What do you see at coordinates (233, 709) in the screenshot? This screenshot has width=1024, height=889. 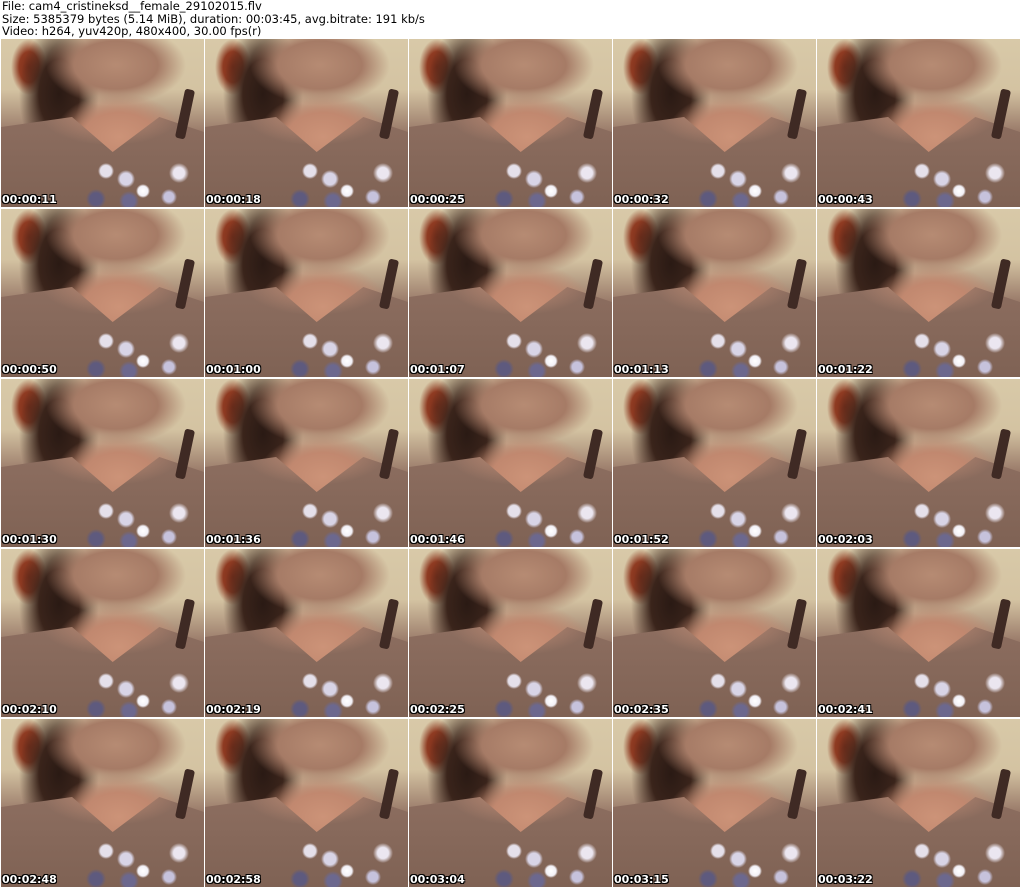 I see `thumbnail-timestamp: 00:02:19` at bounding box center [233, 709].